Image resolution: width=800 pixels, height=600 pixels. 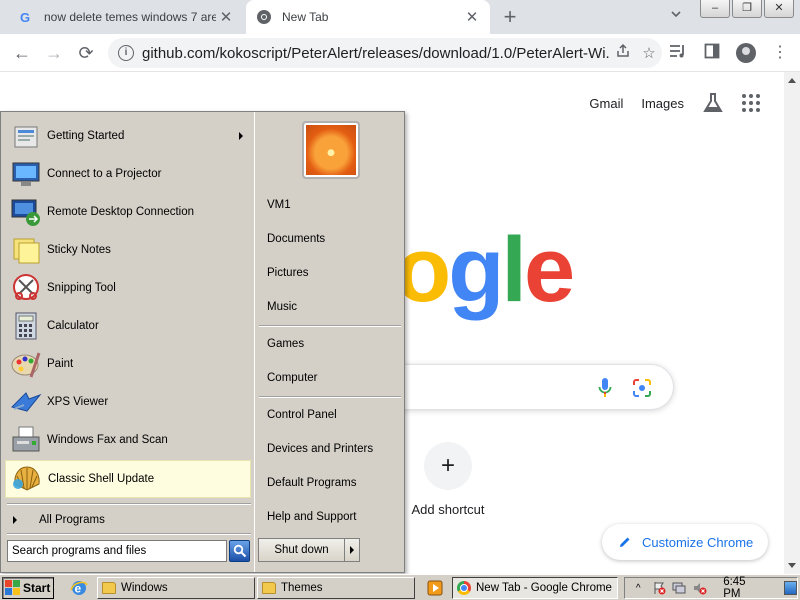 I want to click on tab-active: New Tab ✕, so click(x=368, y=17).